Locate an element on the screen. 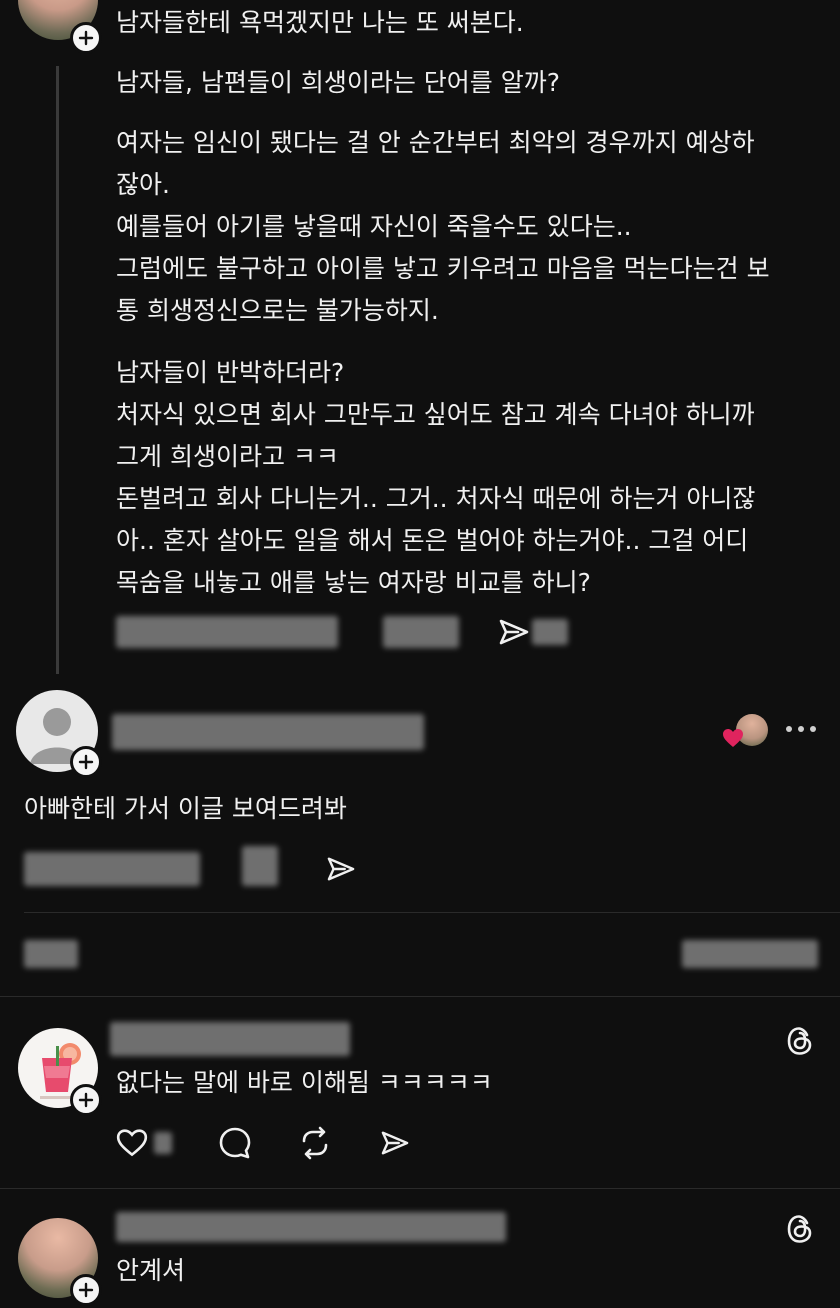 The height and width of the screenshot is (1308, 840). post-paragraph: 남자들, 남편들이 희생이라는 단어를 알까? is located at coordinates (466, 83).